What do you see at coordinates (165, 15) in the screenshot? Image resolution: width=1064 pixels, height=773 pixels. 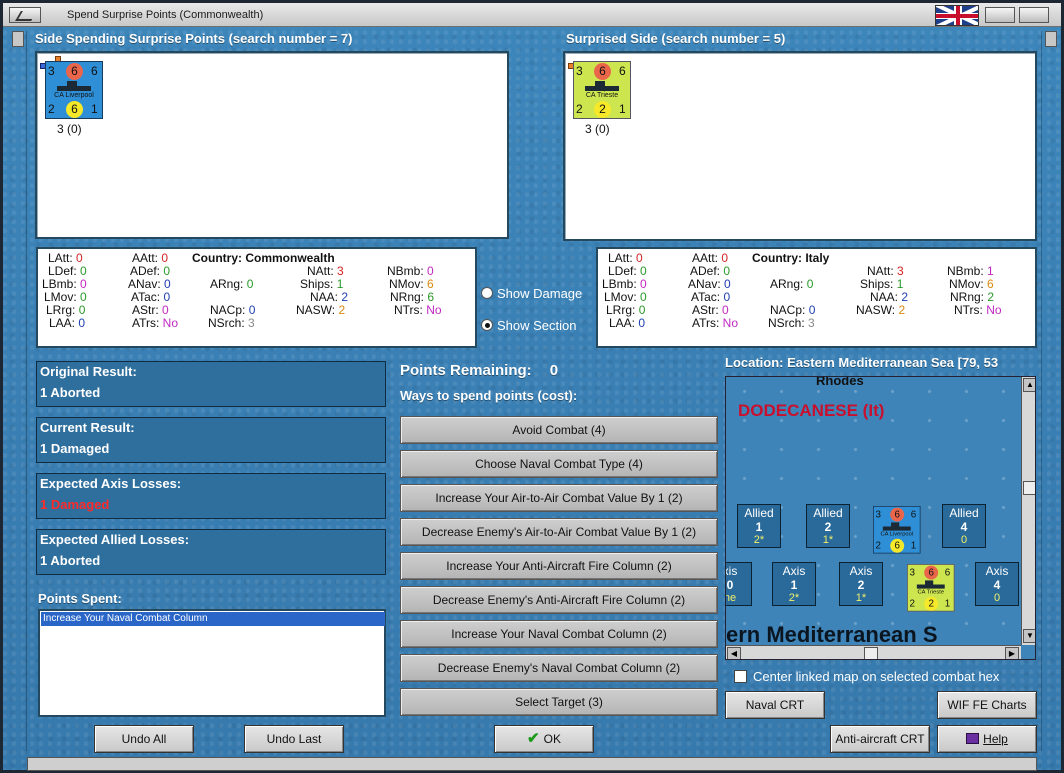 I see `window-title: Spend Surprise Points (Commonwealth)` at bounding box center [165, 15].